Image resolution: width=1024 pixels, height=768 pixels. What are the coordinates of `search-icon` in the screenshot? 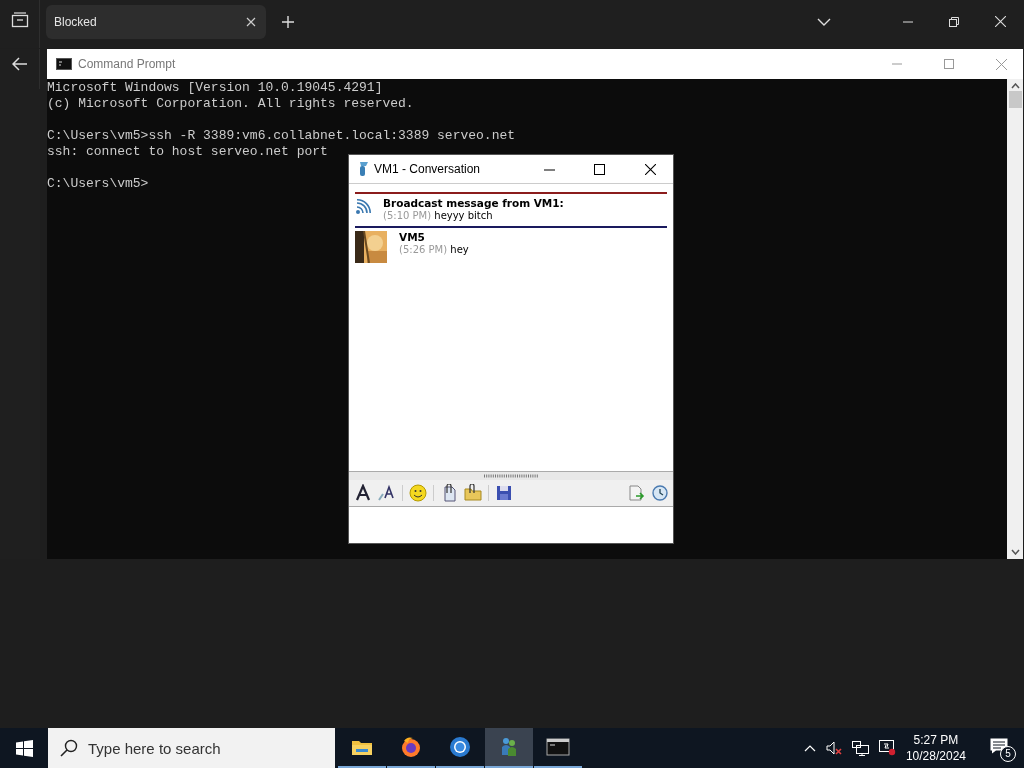 It's located at (69, 748).